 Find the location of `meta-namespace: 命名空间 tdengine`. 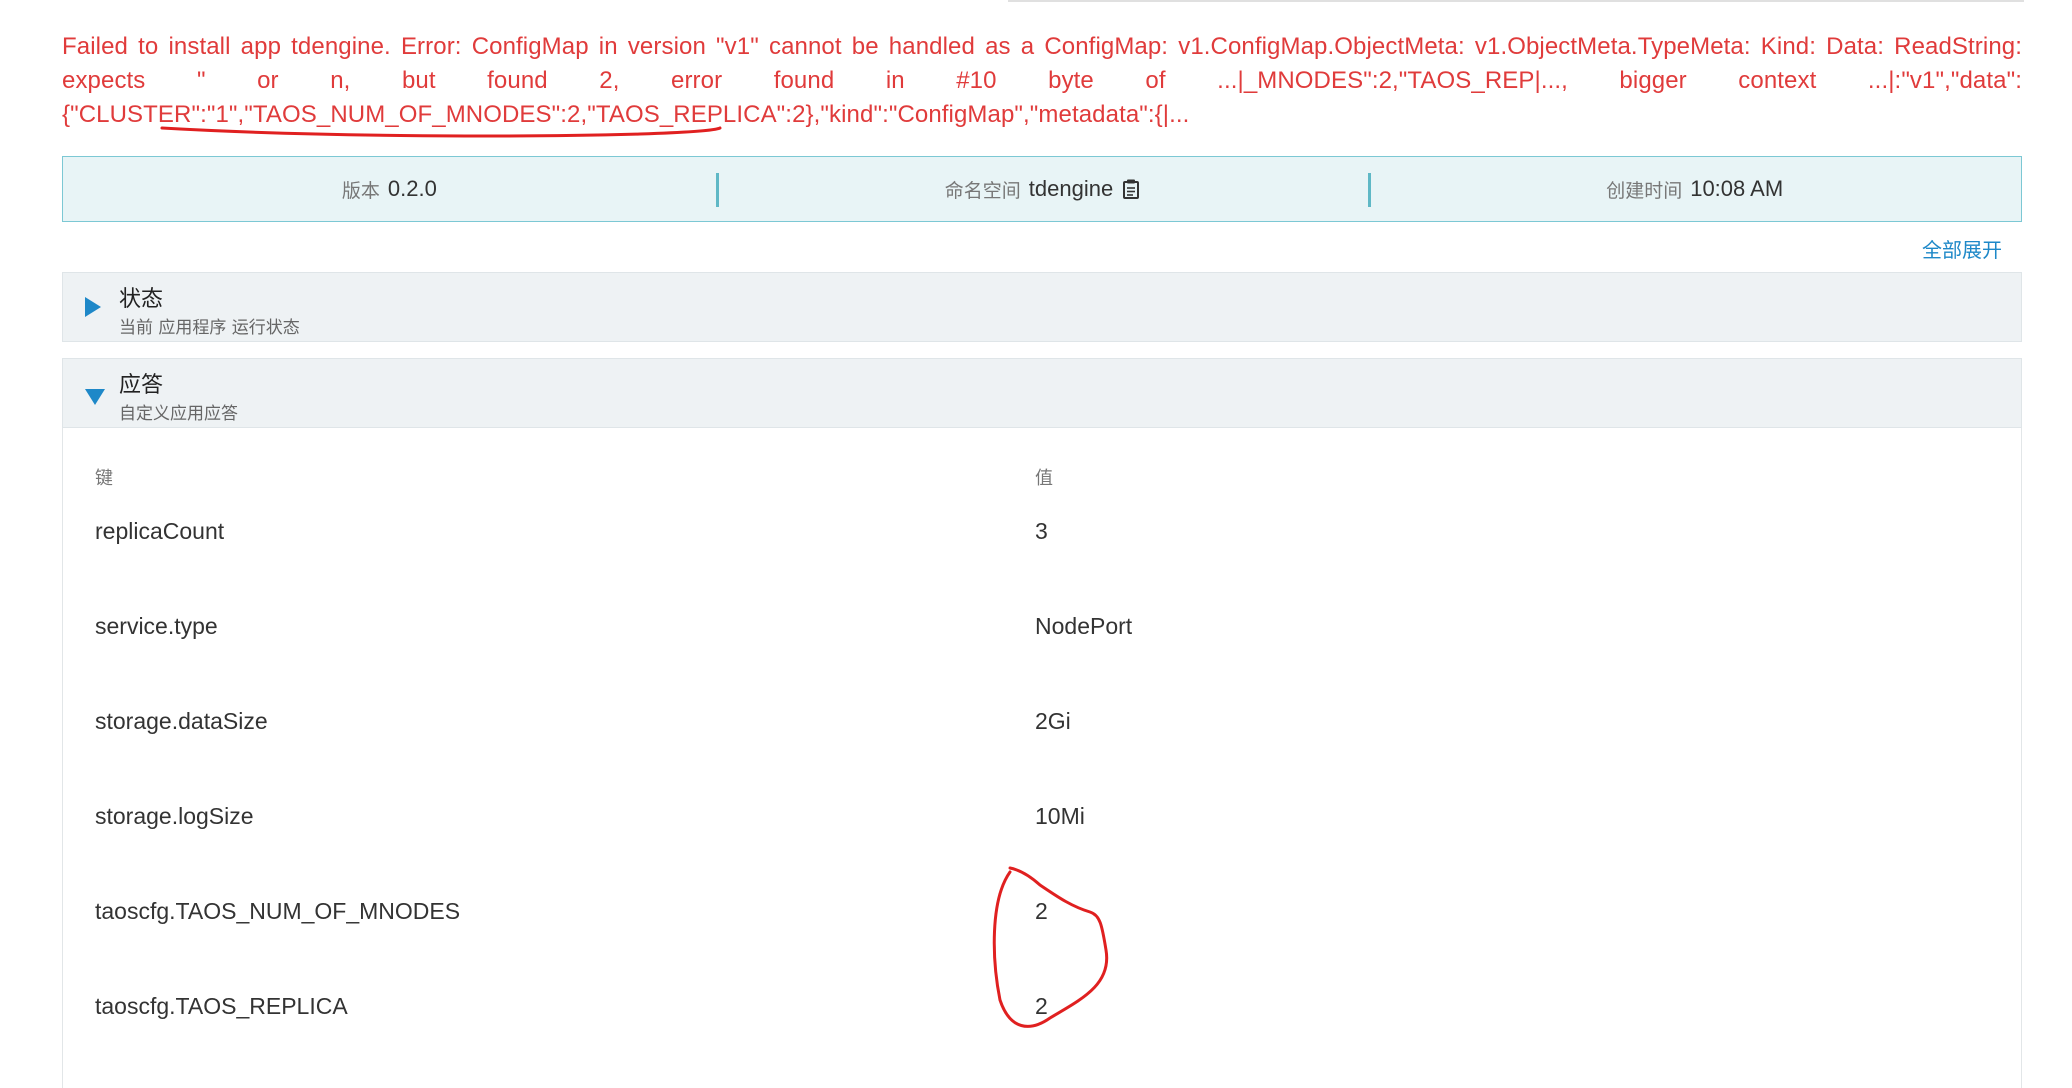

meta-namespace: 命名空间 tdengine is located at coordinates (1042, 189).